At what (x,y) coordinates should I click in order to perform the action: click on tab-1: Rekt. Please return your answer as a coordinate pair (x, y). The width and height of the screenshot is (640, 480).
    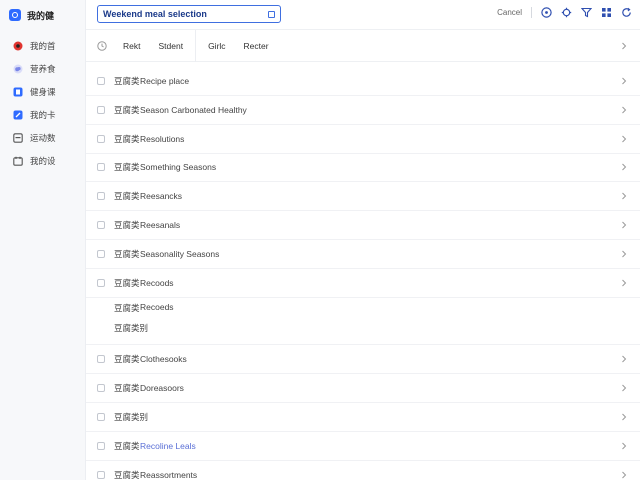
    Looking at the image, I should click on (134, 46).